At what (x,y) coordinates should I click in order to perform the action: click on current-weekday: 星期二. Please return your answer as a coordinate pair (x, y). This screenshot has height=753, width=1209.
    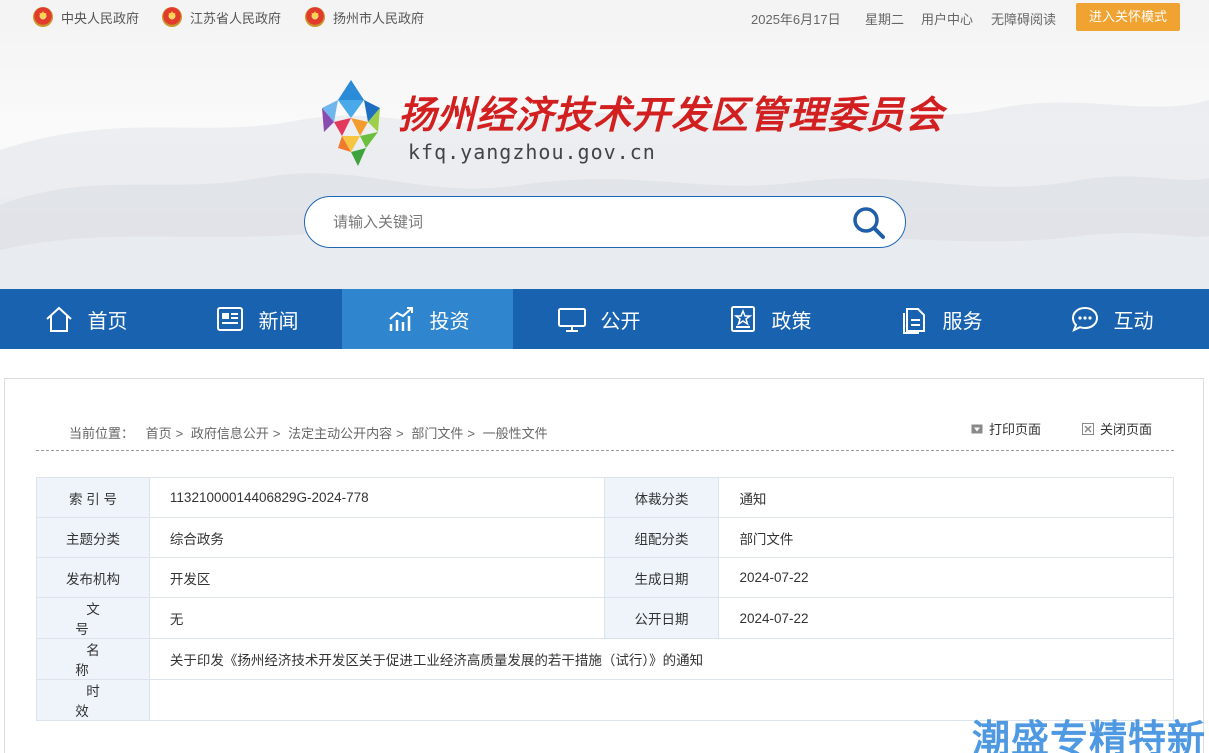
    Looking at the image, I should click on (885, 19).